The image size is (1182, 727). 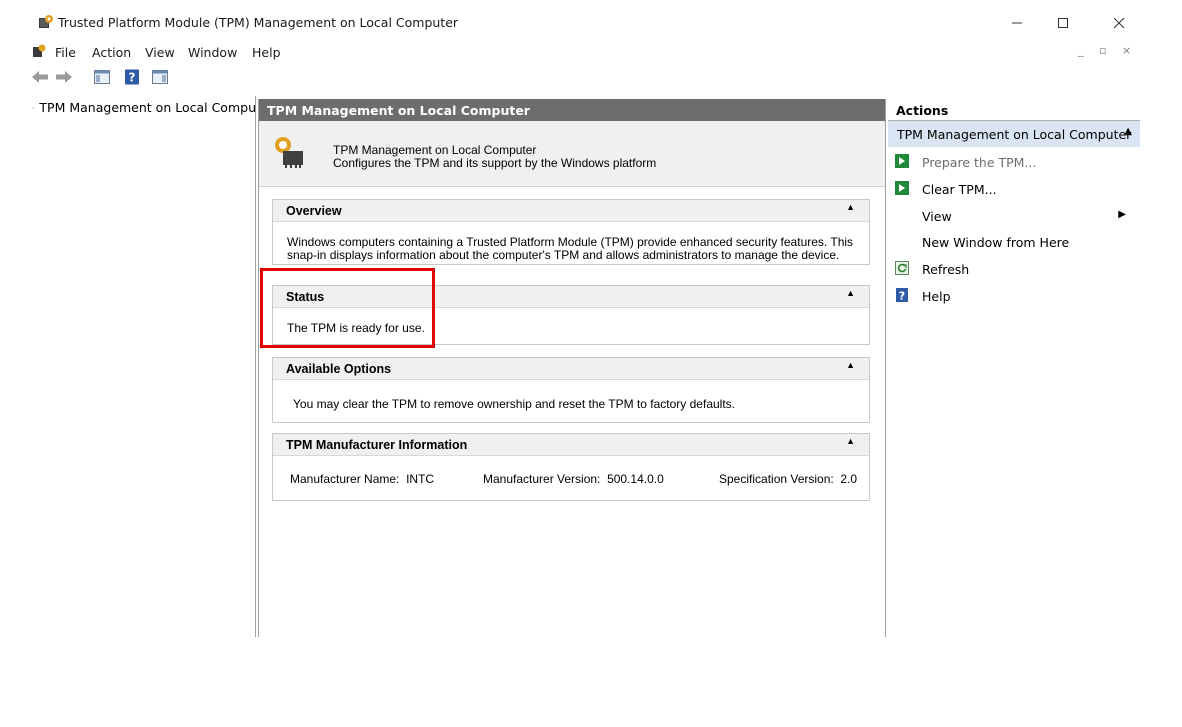 I want to click on refresh-icon, so click(x=902, y=268).